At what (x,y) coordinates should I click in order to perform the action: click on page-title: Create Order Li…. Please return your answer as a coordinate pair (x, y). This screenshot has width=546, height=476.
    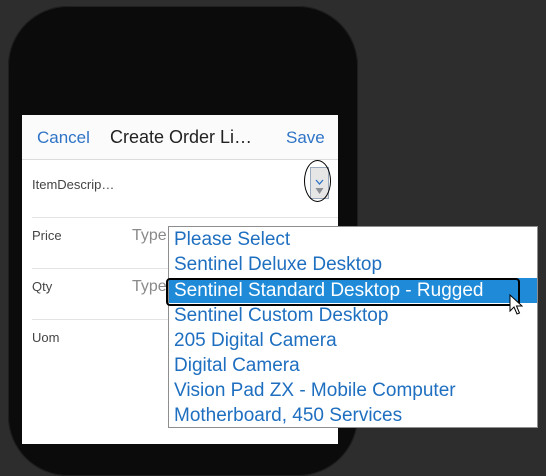
    Looking at the image, I should click on (181, 137).